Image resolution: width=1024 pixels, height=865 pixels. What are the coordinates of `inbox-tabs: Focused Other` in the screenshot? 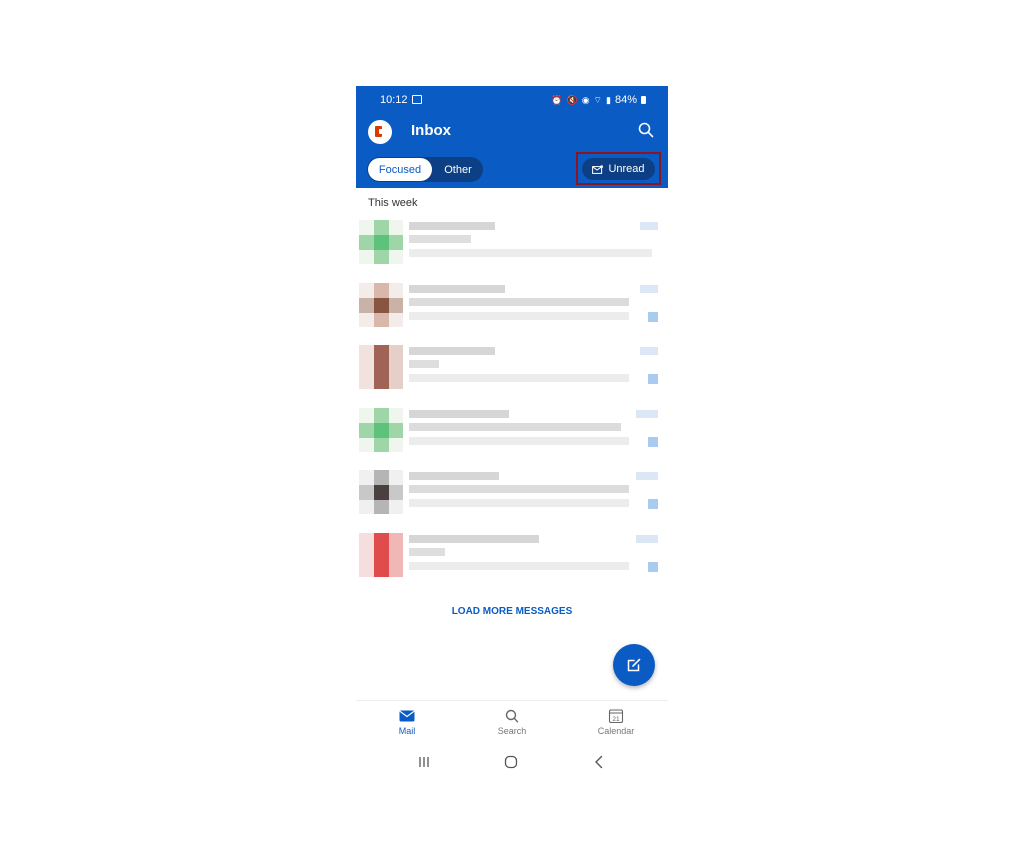 It's located at (425, 169).